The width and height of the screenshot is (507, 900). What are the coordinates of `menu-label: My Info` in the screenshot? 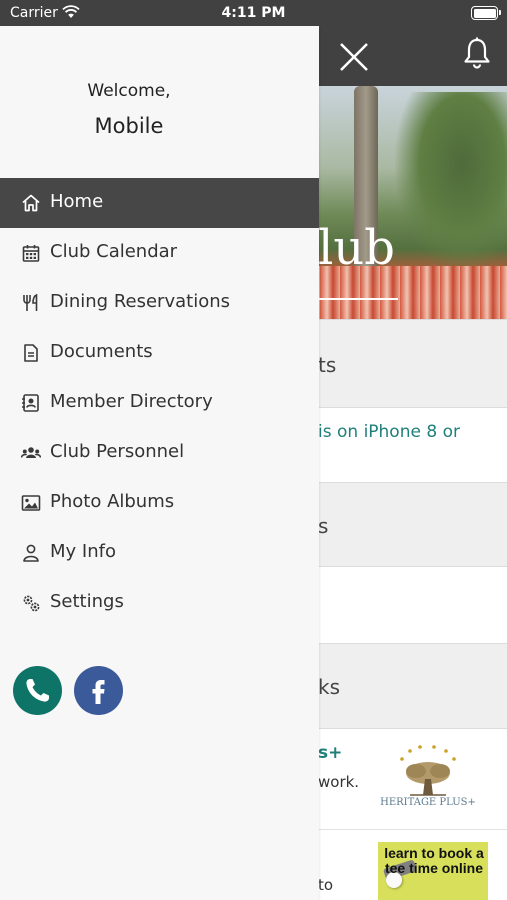 It's located at (83, 551).